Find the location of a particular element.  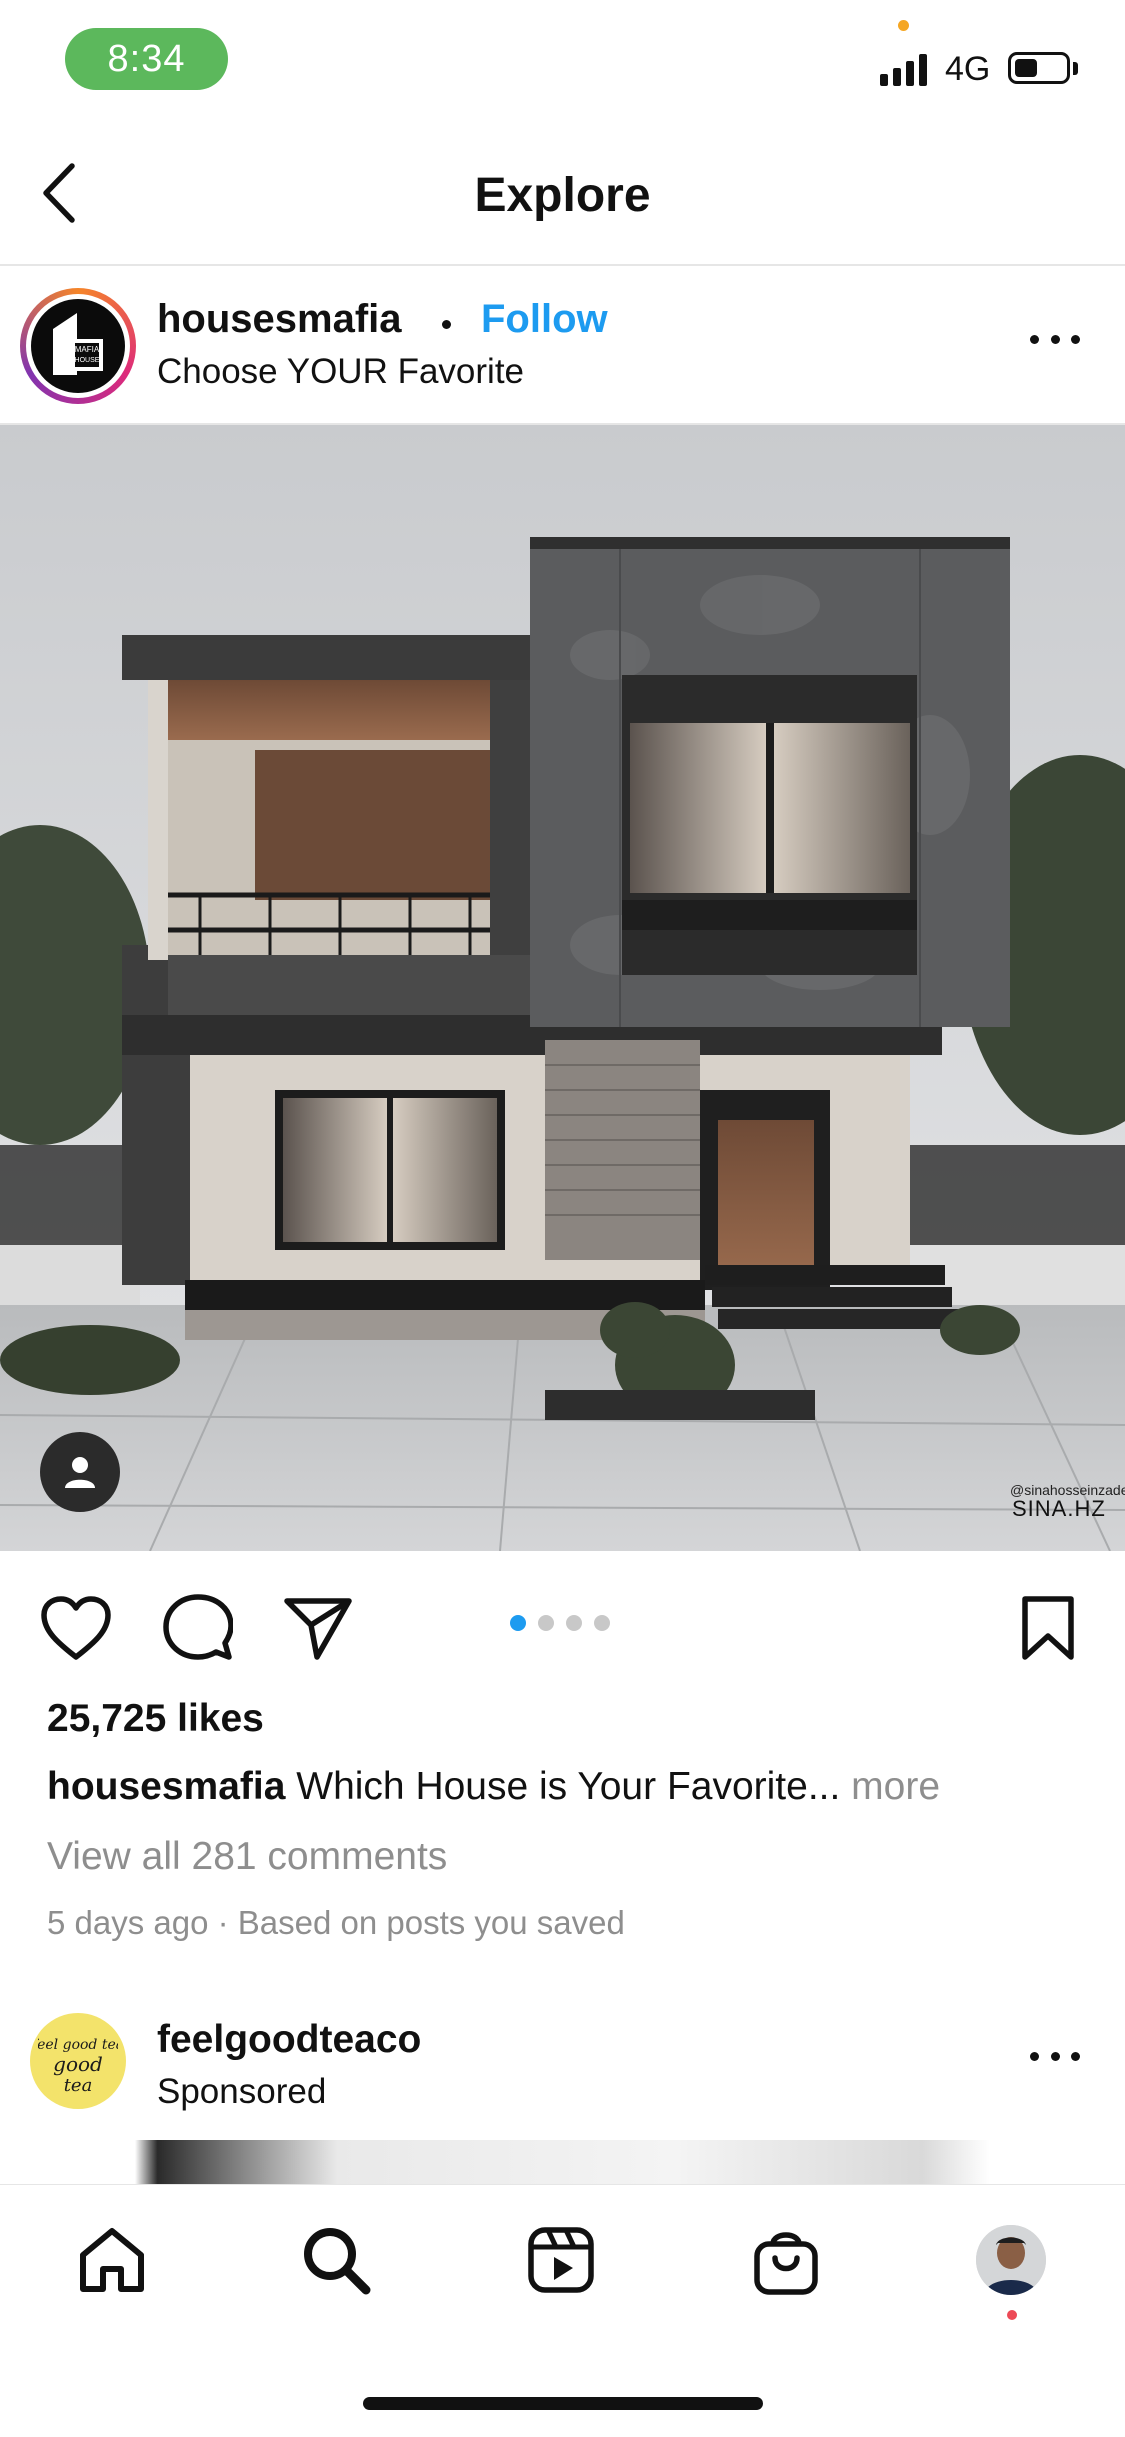

separator-dot is located at coordinates (446, 324).